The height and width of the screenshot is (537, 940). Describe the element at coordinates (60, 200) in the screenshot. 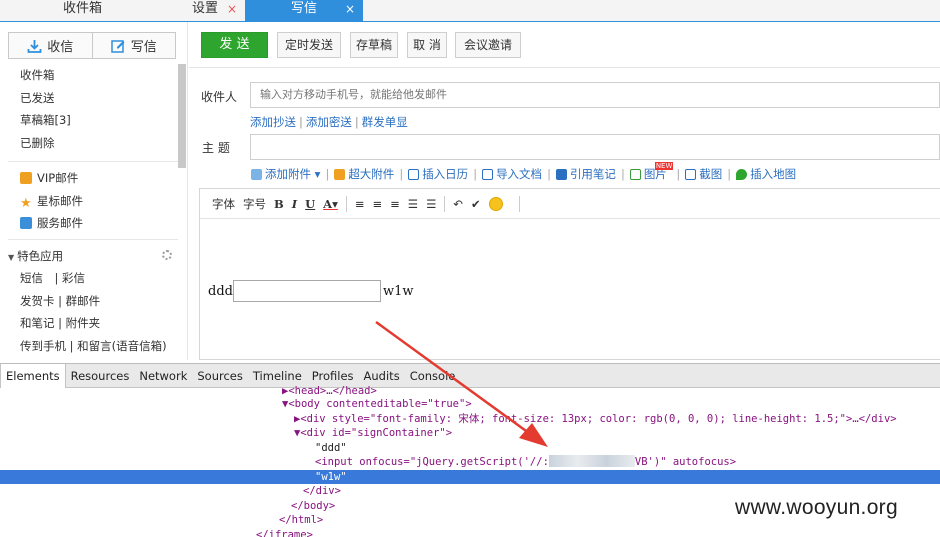

I see `sidebar-item-label: 星标邮件` at that location.